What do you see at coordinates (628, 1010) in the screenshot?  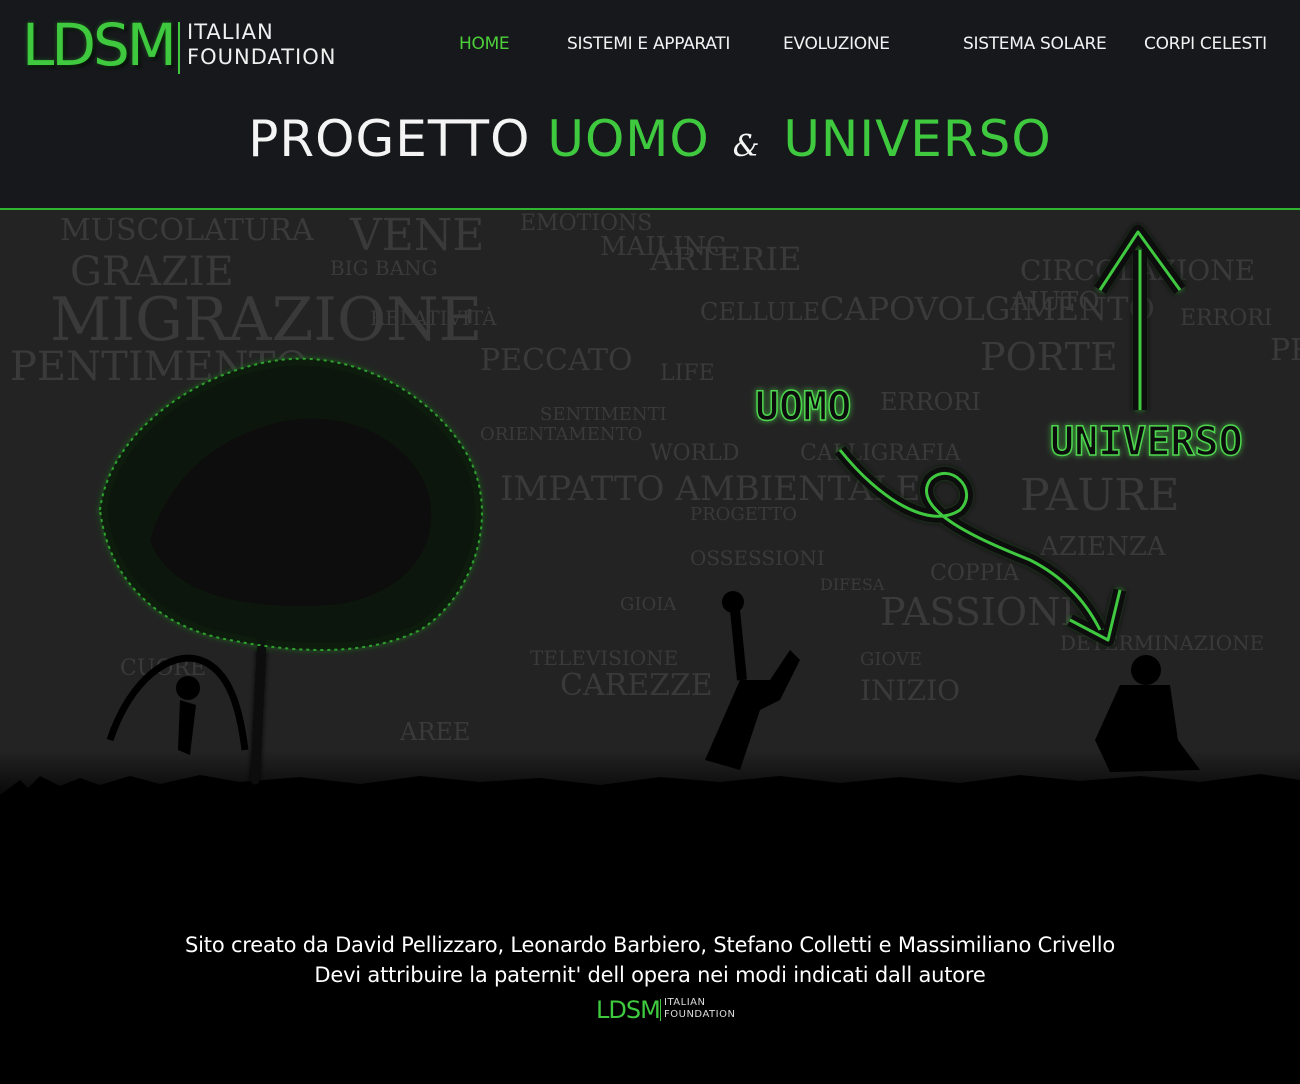 I see `footer-logo-ldsm: LDSM` at bounding box center [628, 1010].